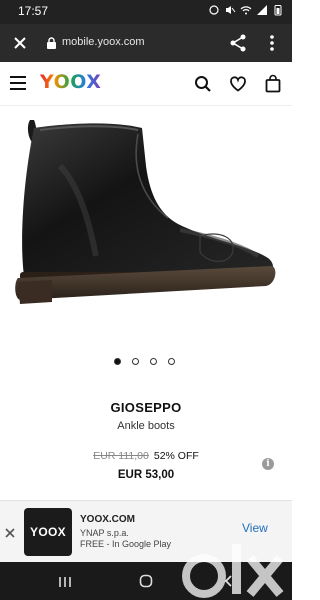 This screenshot has height=600, width=320. Describe the element at coordinates (51, 43) in the screenshot. I see `lock-icon` at that location.